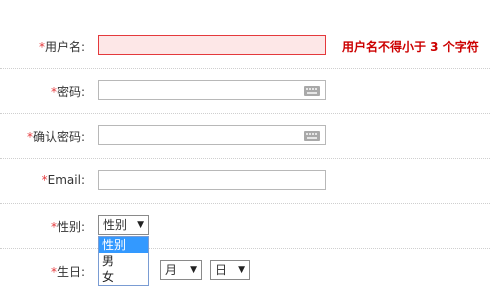 This screenshot has height=300, width=490. I want to click on password-label: *密码:, so click(67, 92).